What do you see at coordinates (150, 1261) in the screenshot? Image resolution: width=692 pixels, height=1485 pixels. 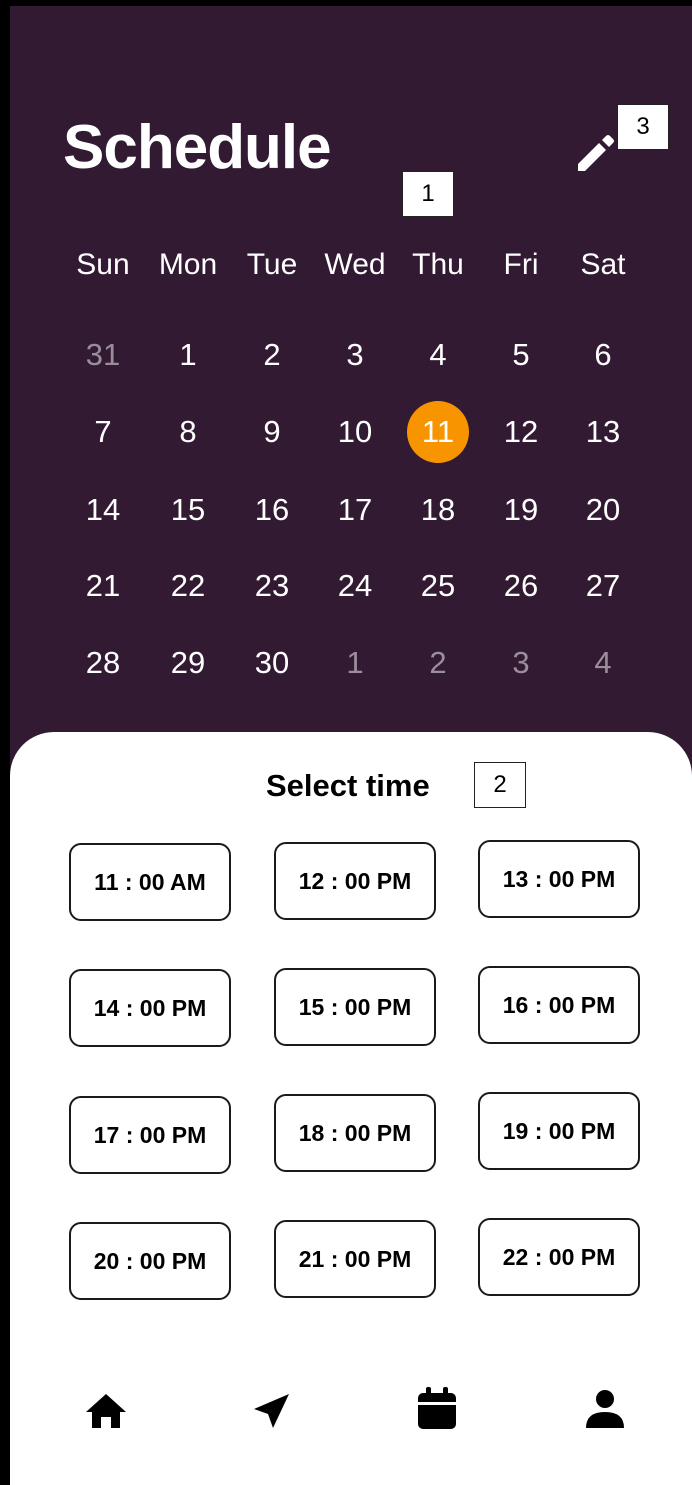 I see `time-slot-button: 20 : 00 PM` at bounding box center [150, 1261].